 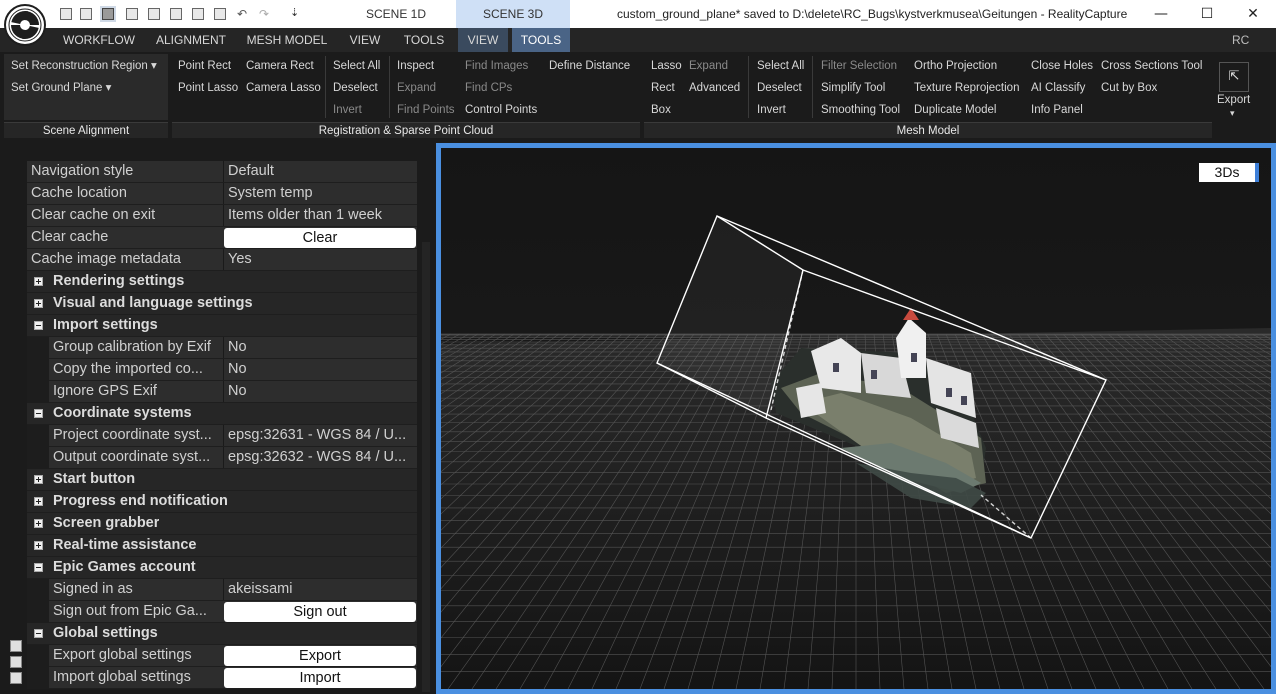 I want to click on setting-value: Yes, so click(x=320, y=259).